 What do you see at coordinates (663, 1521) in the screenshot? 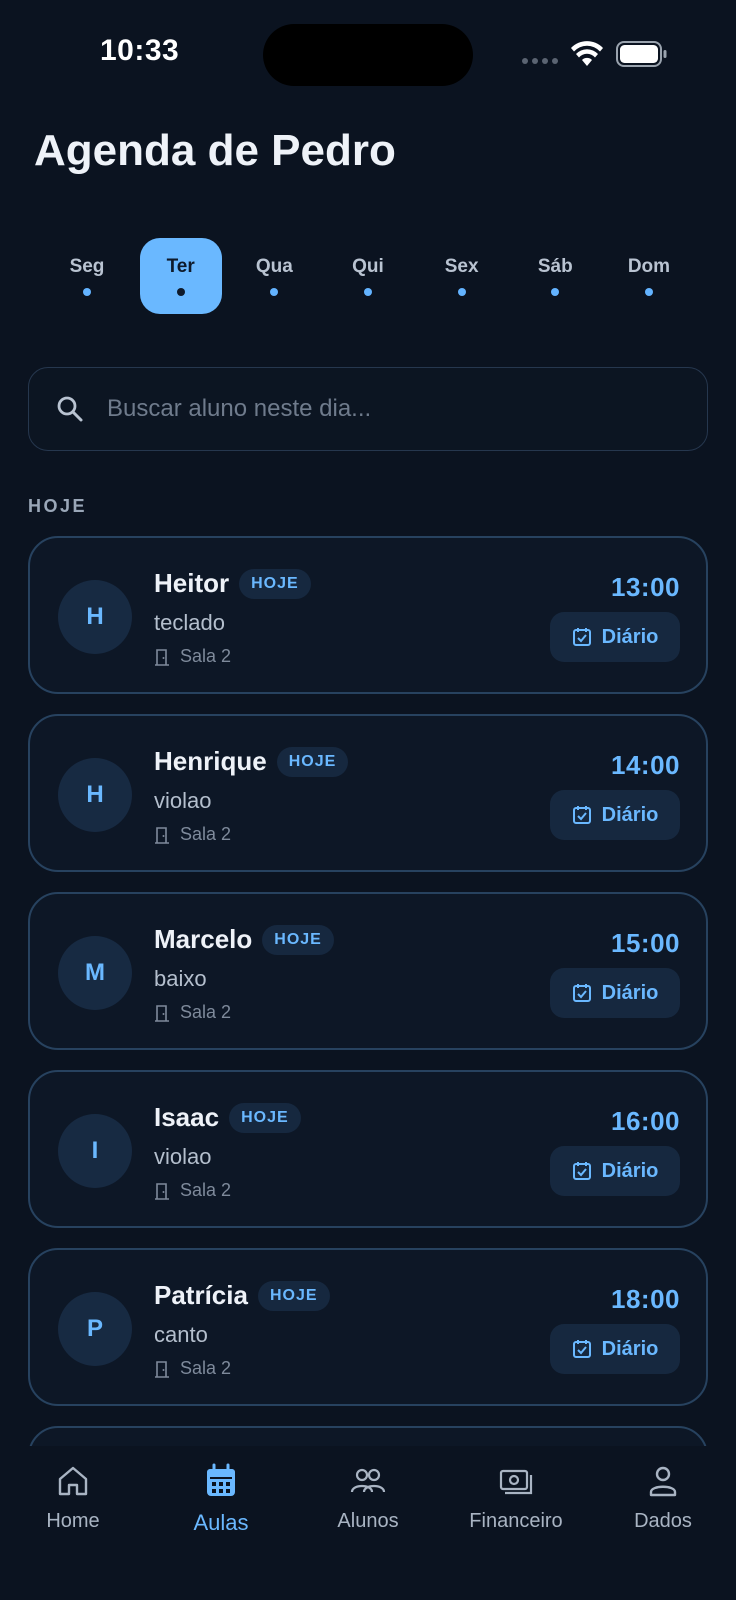
I see `nav-label: Dados` at bounding box center [663, 1521].